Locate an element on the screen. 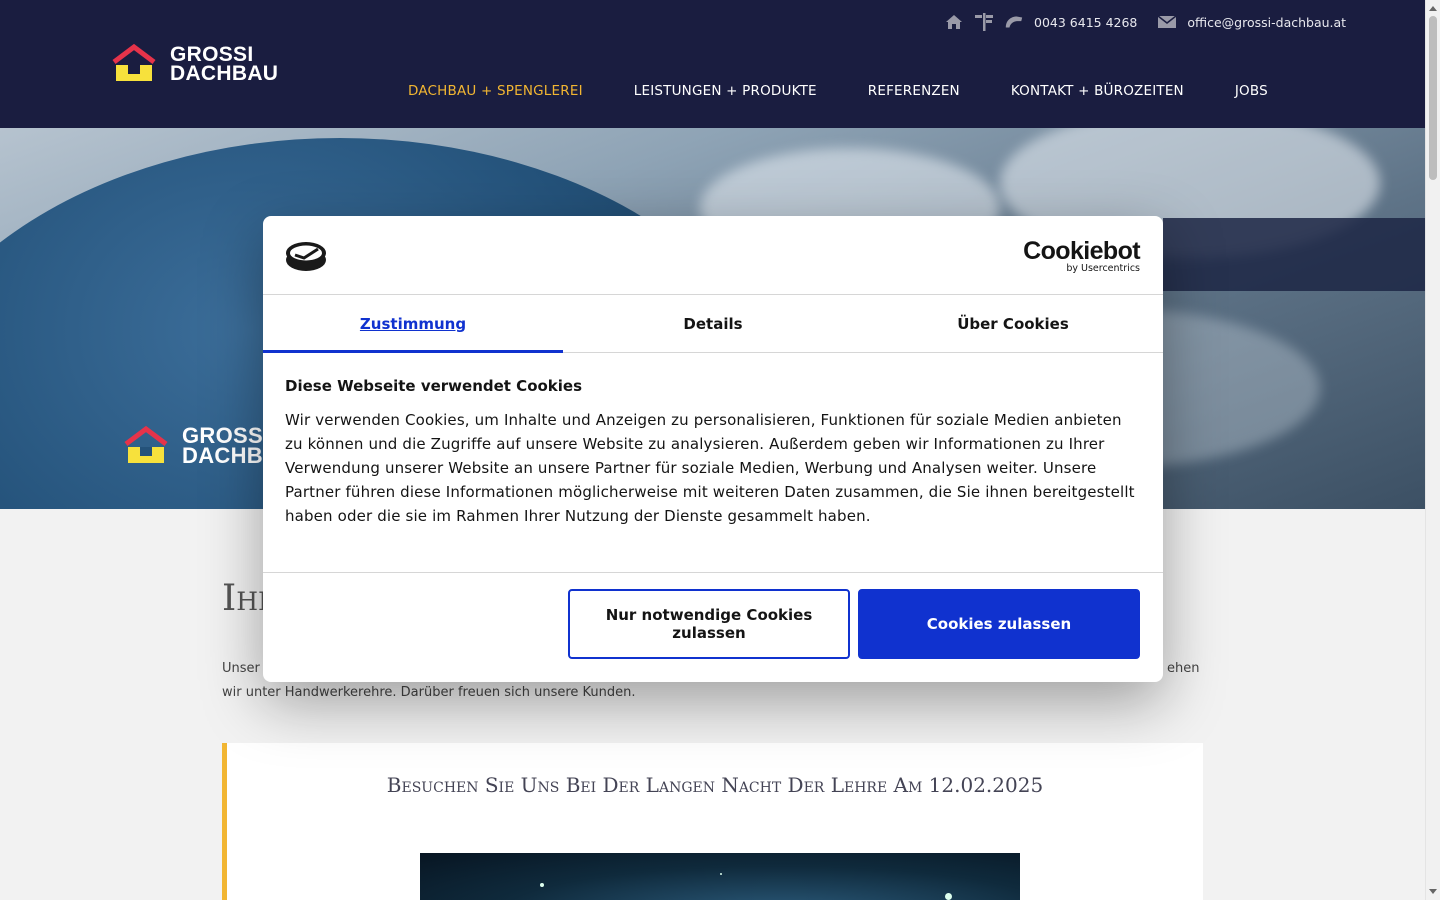  event-image is located at coordinates (720, 876).